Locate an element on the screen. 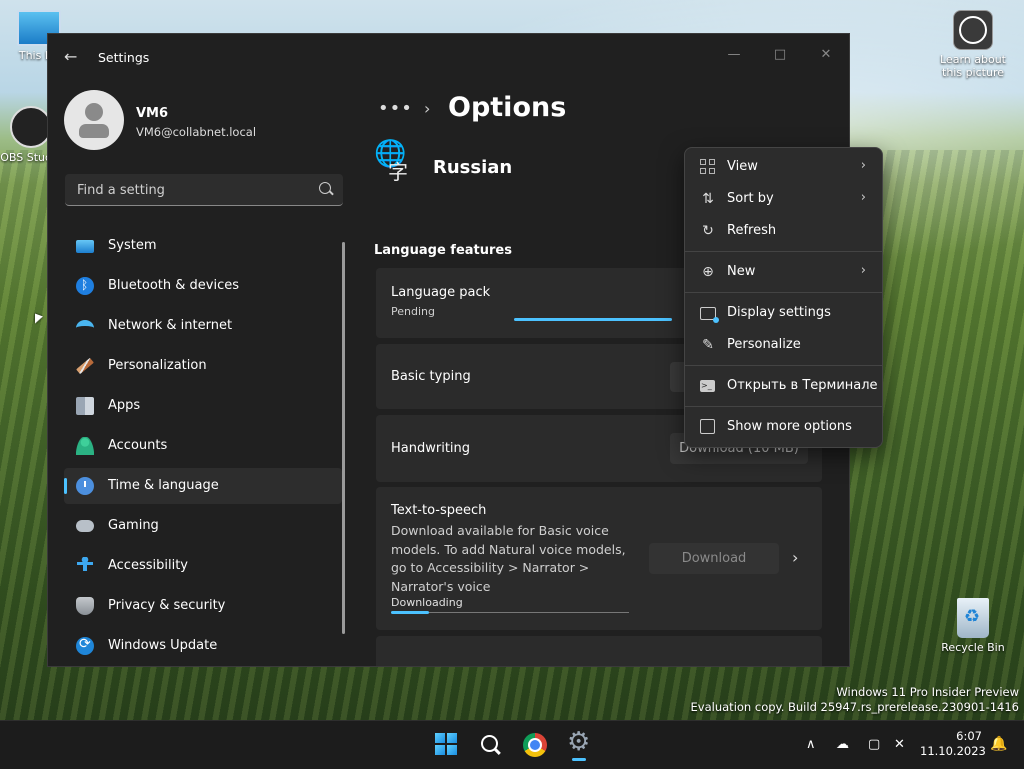 This screenshot has width=1024, height=769. view-grid-icon is located at coordinates (708, 167).